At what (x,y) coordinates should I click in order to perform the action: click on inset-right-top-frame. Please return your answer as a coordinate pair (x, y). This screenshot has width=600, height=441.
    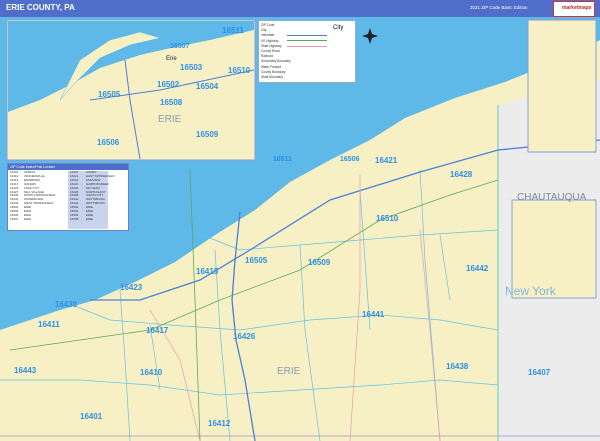
    Looking at the image, I should click on (562, 86).